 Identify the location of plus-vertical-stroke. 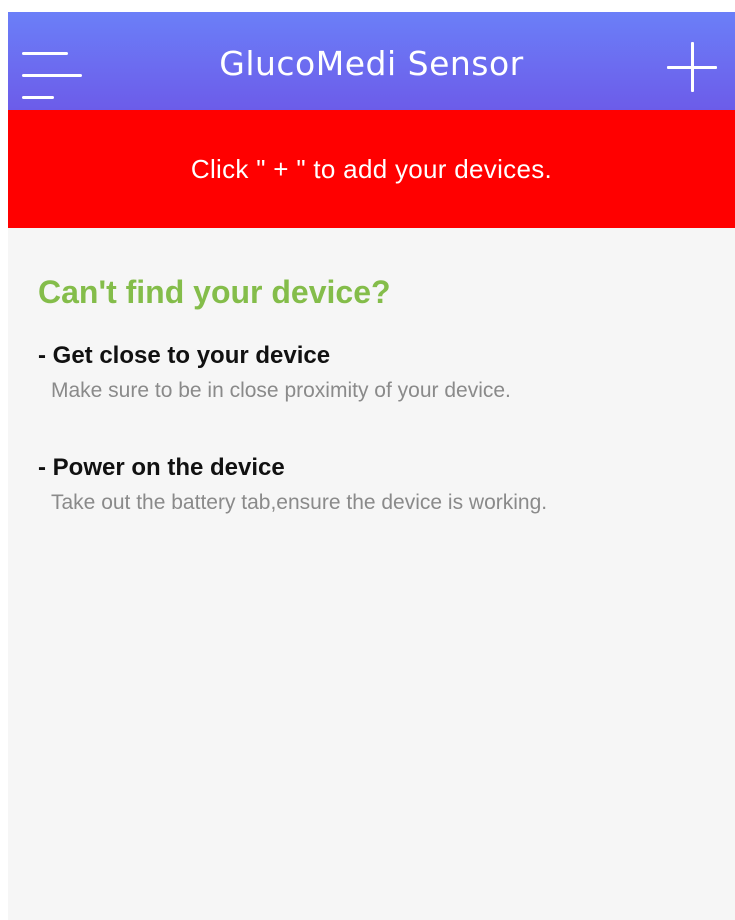
(692, 67).